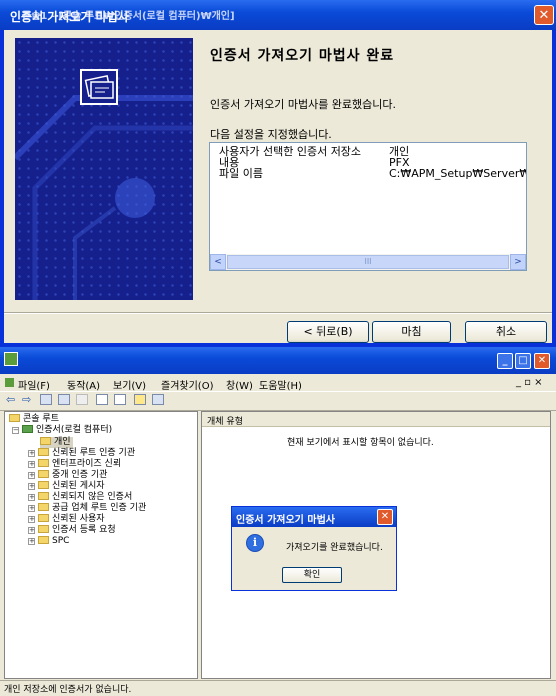  Describe the element at coordinates (72, 530) in the screenshot. I see `tree-item: + 인증서 등록 요청` at that location.